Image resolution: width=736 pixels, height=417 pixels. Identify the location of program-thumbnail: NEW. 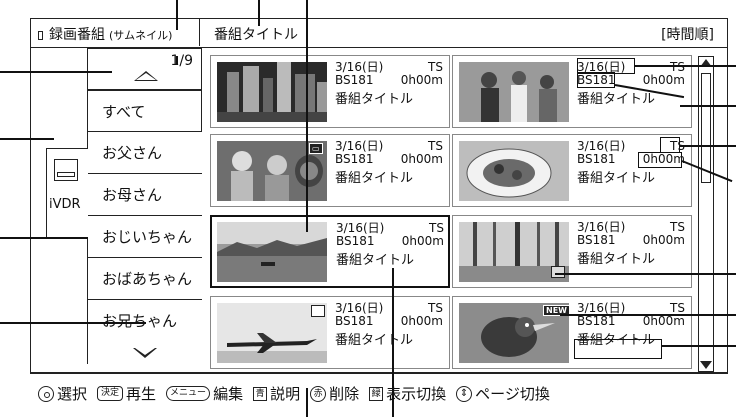
(514, 333).